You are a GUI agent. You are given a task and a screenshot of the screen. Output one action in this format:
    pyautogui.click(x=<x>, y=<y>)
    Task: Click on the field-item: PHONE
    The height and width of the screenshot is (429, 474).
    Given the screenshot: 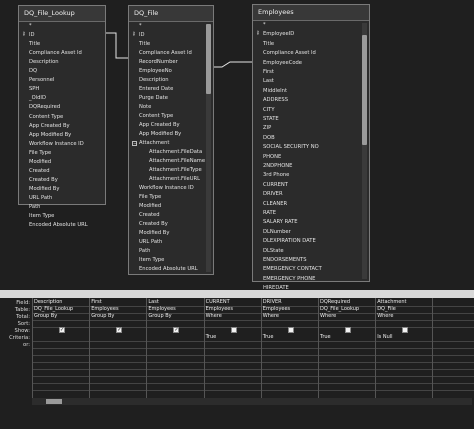 What is the action you would take?
    pyautogui.click(x=272, y=157)
    